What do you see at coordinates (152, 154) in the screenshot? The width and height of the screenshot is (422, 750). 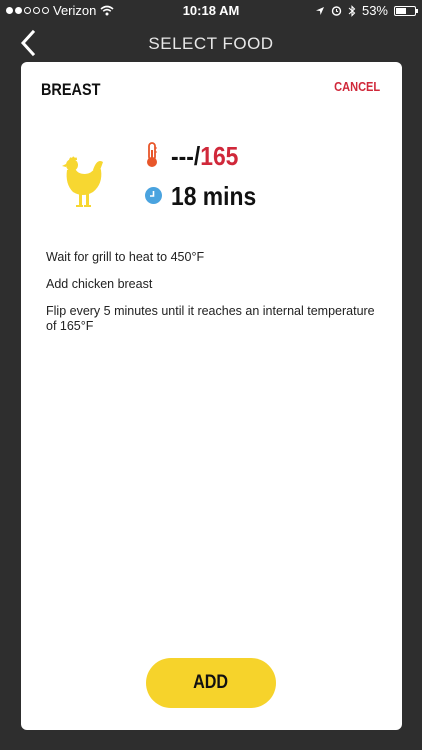 I see `thermometer-icon` at bounding box center [152, 154].